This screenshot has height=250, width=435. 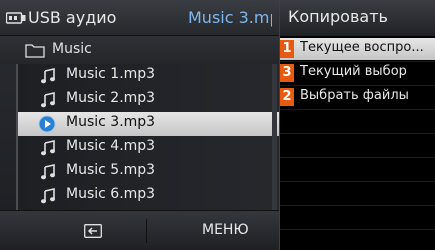 I want to click on menu-button: МЕНЮ, so click(x=211, y=231).